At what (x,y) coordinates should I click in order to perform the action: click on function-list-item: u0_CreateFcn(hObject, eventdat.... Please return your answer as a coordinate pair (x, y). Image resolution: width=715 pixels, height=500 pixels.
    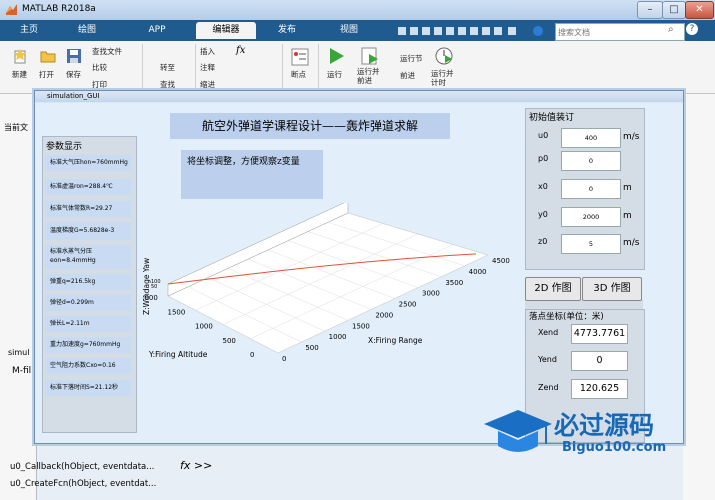
    Looking at the image, I should click on (83, 484).